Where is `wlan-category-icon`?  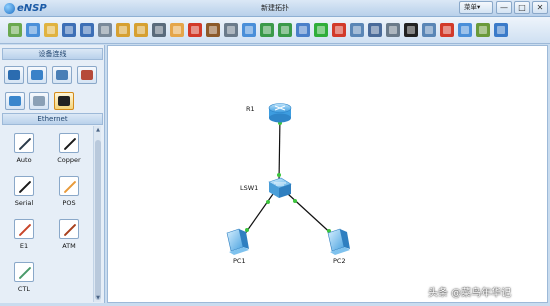
wlan-category-icon is located at coordinates (62, 75).